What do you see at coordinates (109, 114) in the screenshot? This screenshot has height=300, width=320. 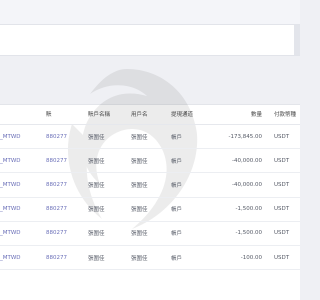 I see `col-header-account-name: 賬戶名稱` at bounding box center [109, 114].